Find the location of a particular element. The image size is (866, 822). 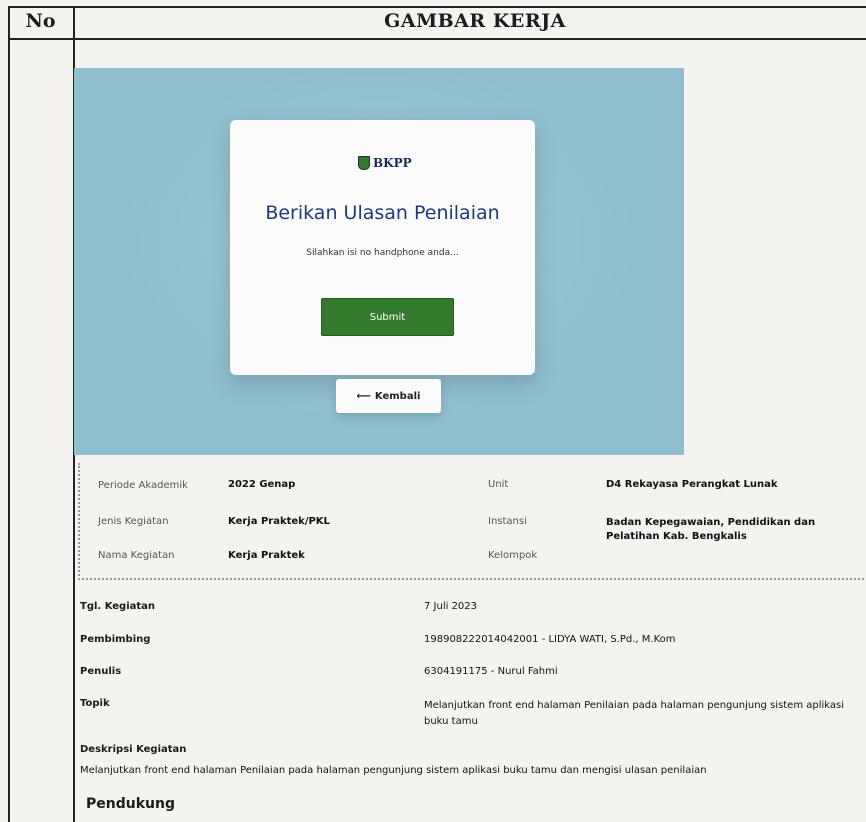

bkpp-logo: BKPP is located at coordinates (385, 163).